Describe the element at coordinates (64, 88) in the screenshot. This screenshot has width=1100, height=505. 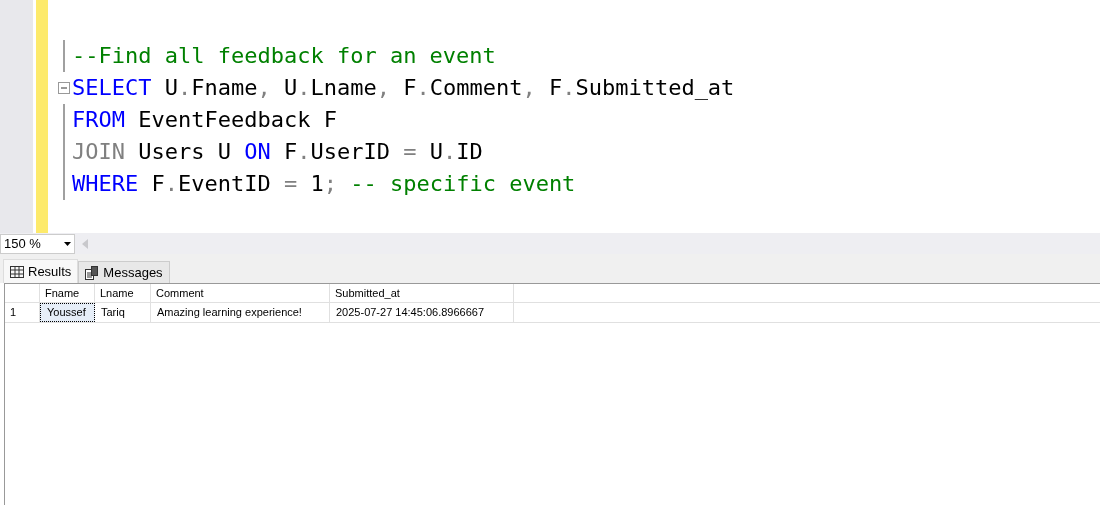
I see `collapse-icon` at that location.